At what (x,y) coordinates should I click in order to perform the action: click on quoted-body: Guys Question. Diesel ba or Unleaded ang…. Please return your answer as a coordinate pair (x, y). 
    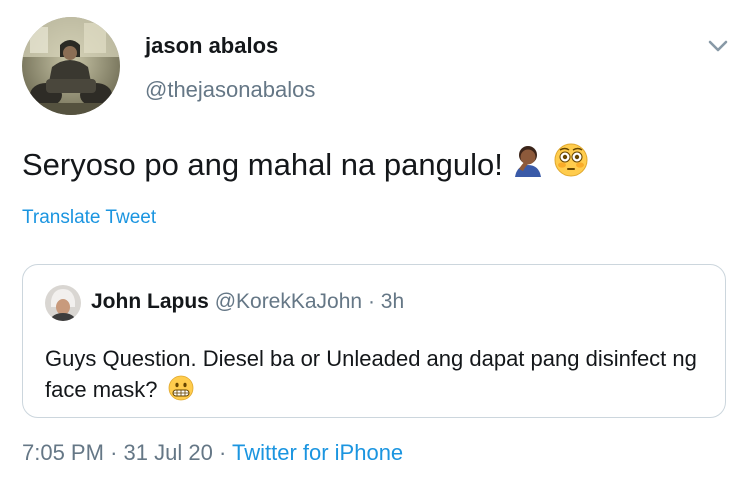
    Looking at the image, I should click on (371, 374).